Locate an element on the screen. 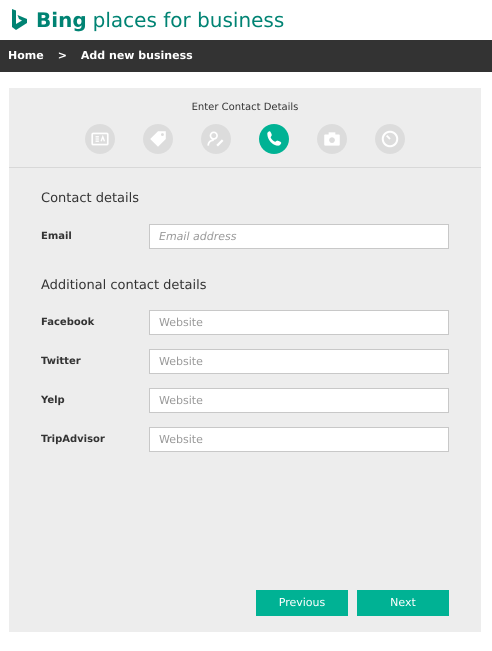 The image size is (492, 651). email-field: Email address is located at coordinates (299, 236).